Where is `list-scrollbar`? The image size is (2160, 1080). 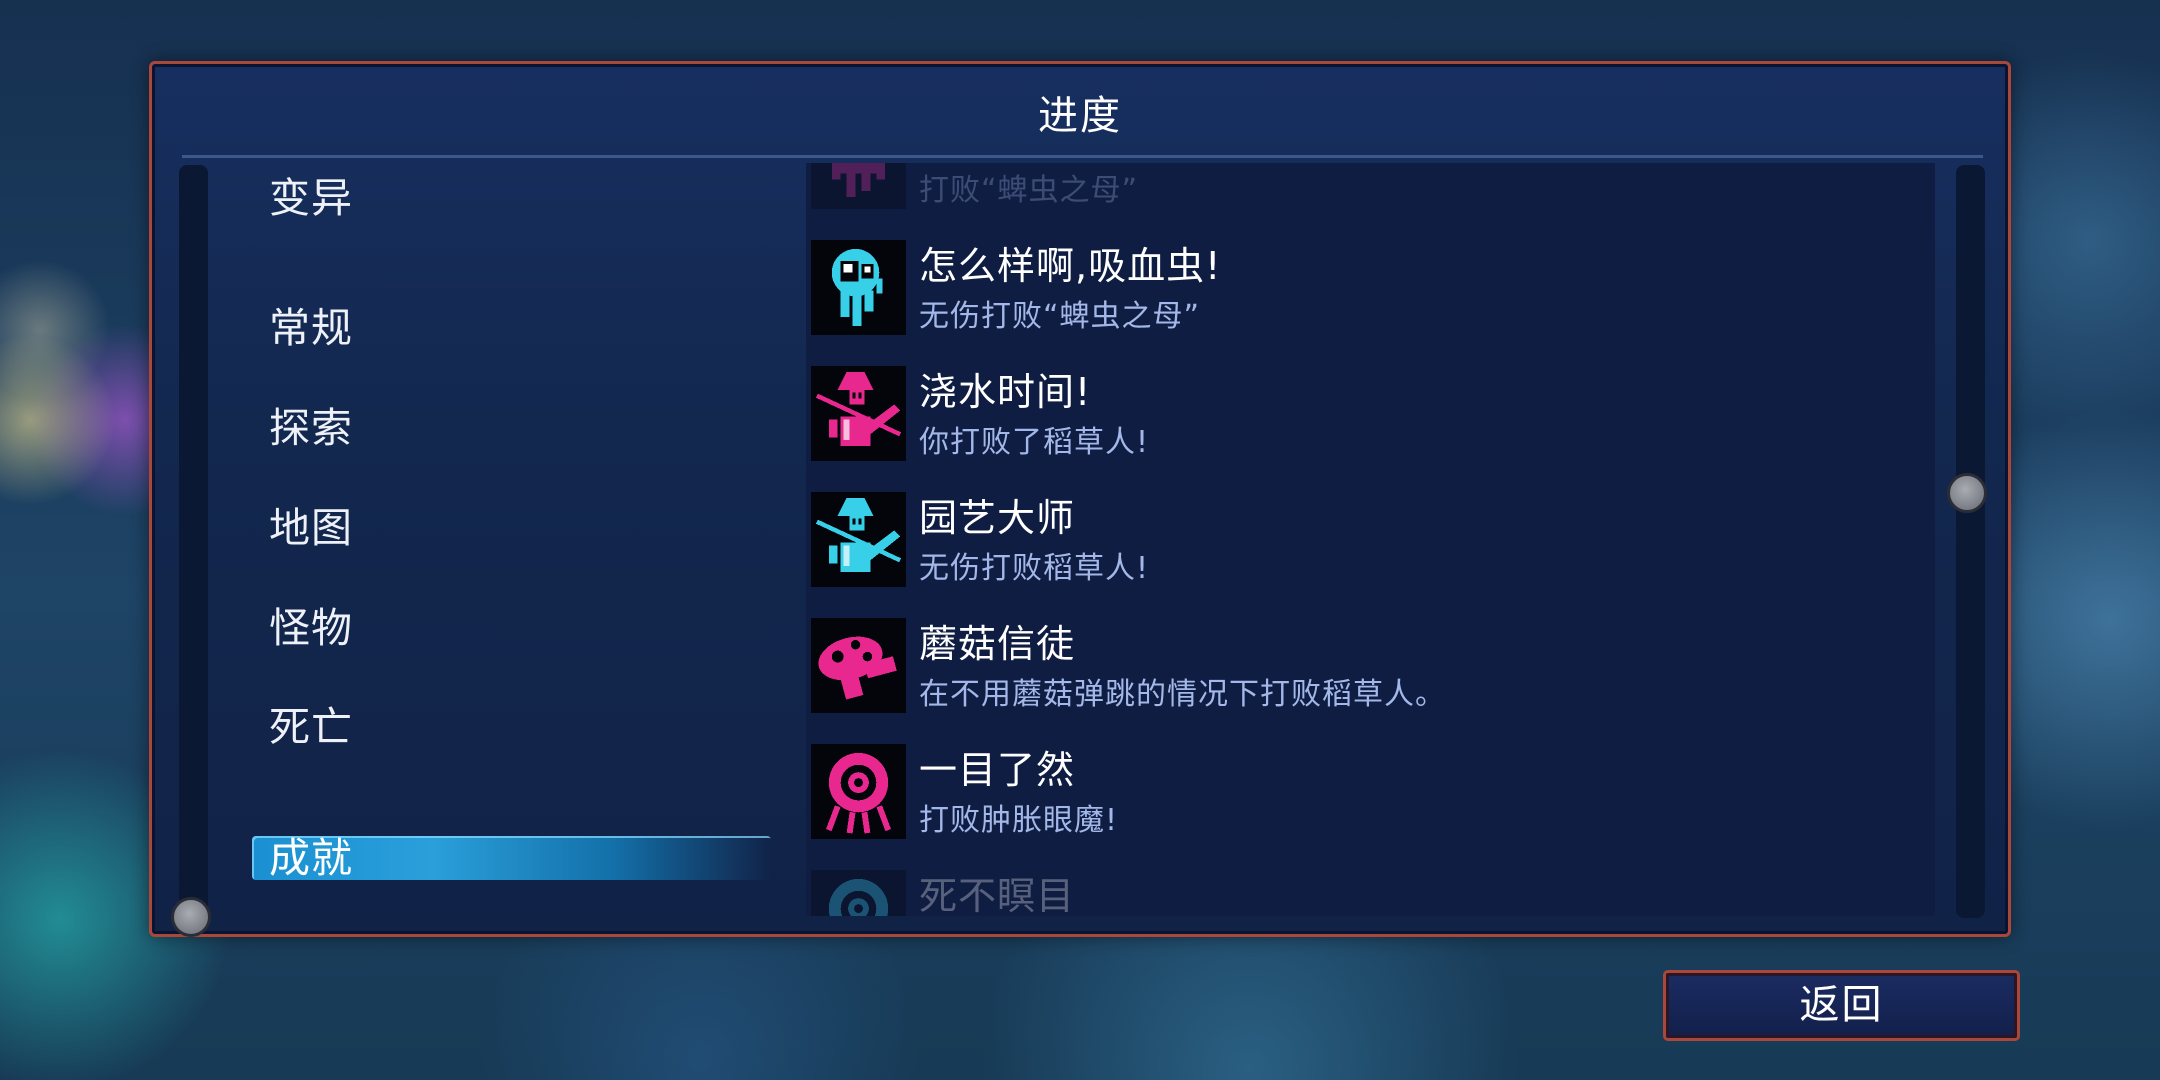 list-scrollbar is located at coordinates (1970, 541).